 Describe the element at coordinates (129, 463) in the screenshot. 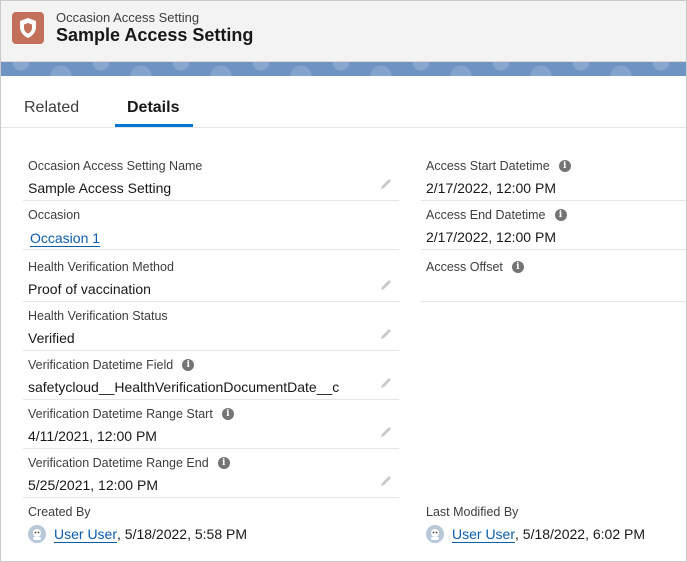

I see `field-label: Verification Datetime Range End i` at that location.